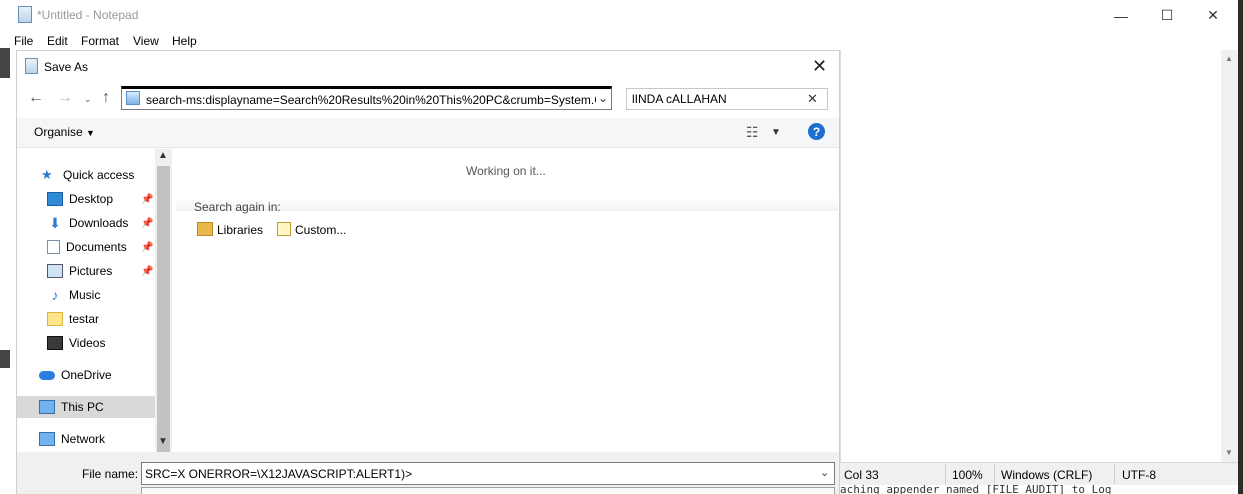 This screenshot has width=1243, height=494. What do you see at coordinates (237, 207) in the screenshot?
I see `search-again-label: Search again in:` at bounding box center [237, 207].